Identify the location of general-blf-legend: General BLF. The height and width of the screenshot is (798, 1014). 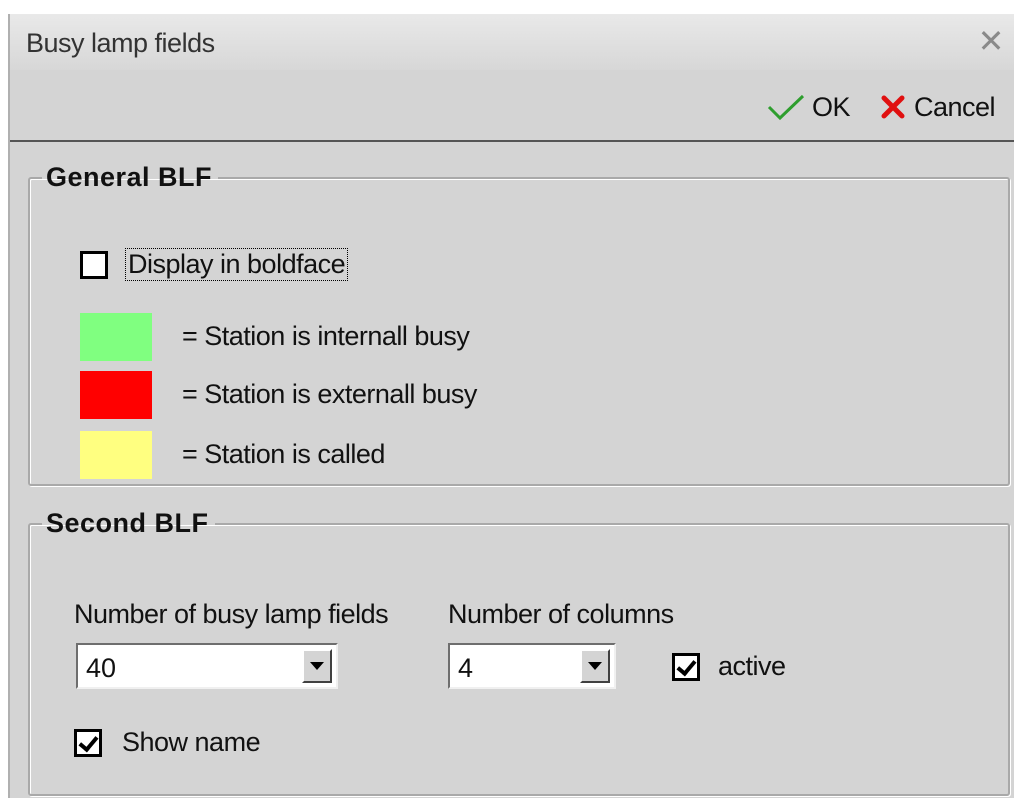
(129, 177).